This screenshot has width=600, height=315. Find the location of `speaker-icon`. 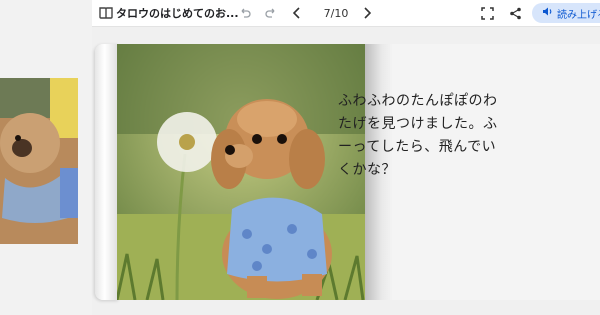

speaker-icon is located at coordinates (547, 13).